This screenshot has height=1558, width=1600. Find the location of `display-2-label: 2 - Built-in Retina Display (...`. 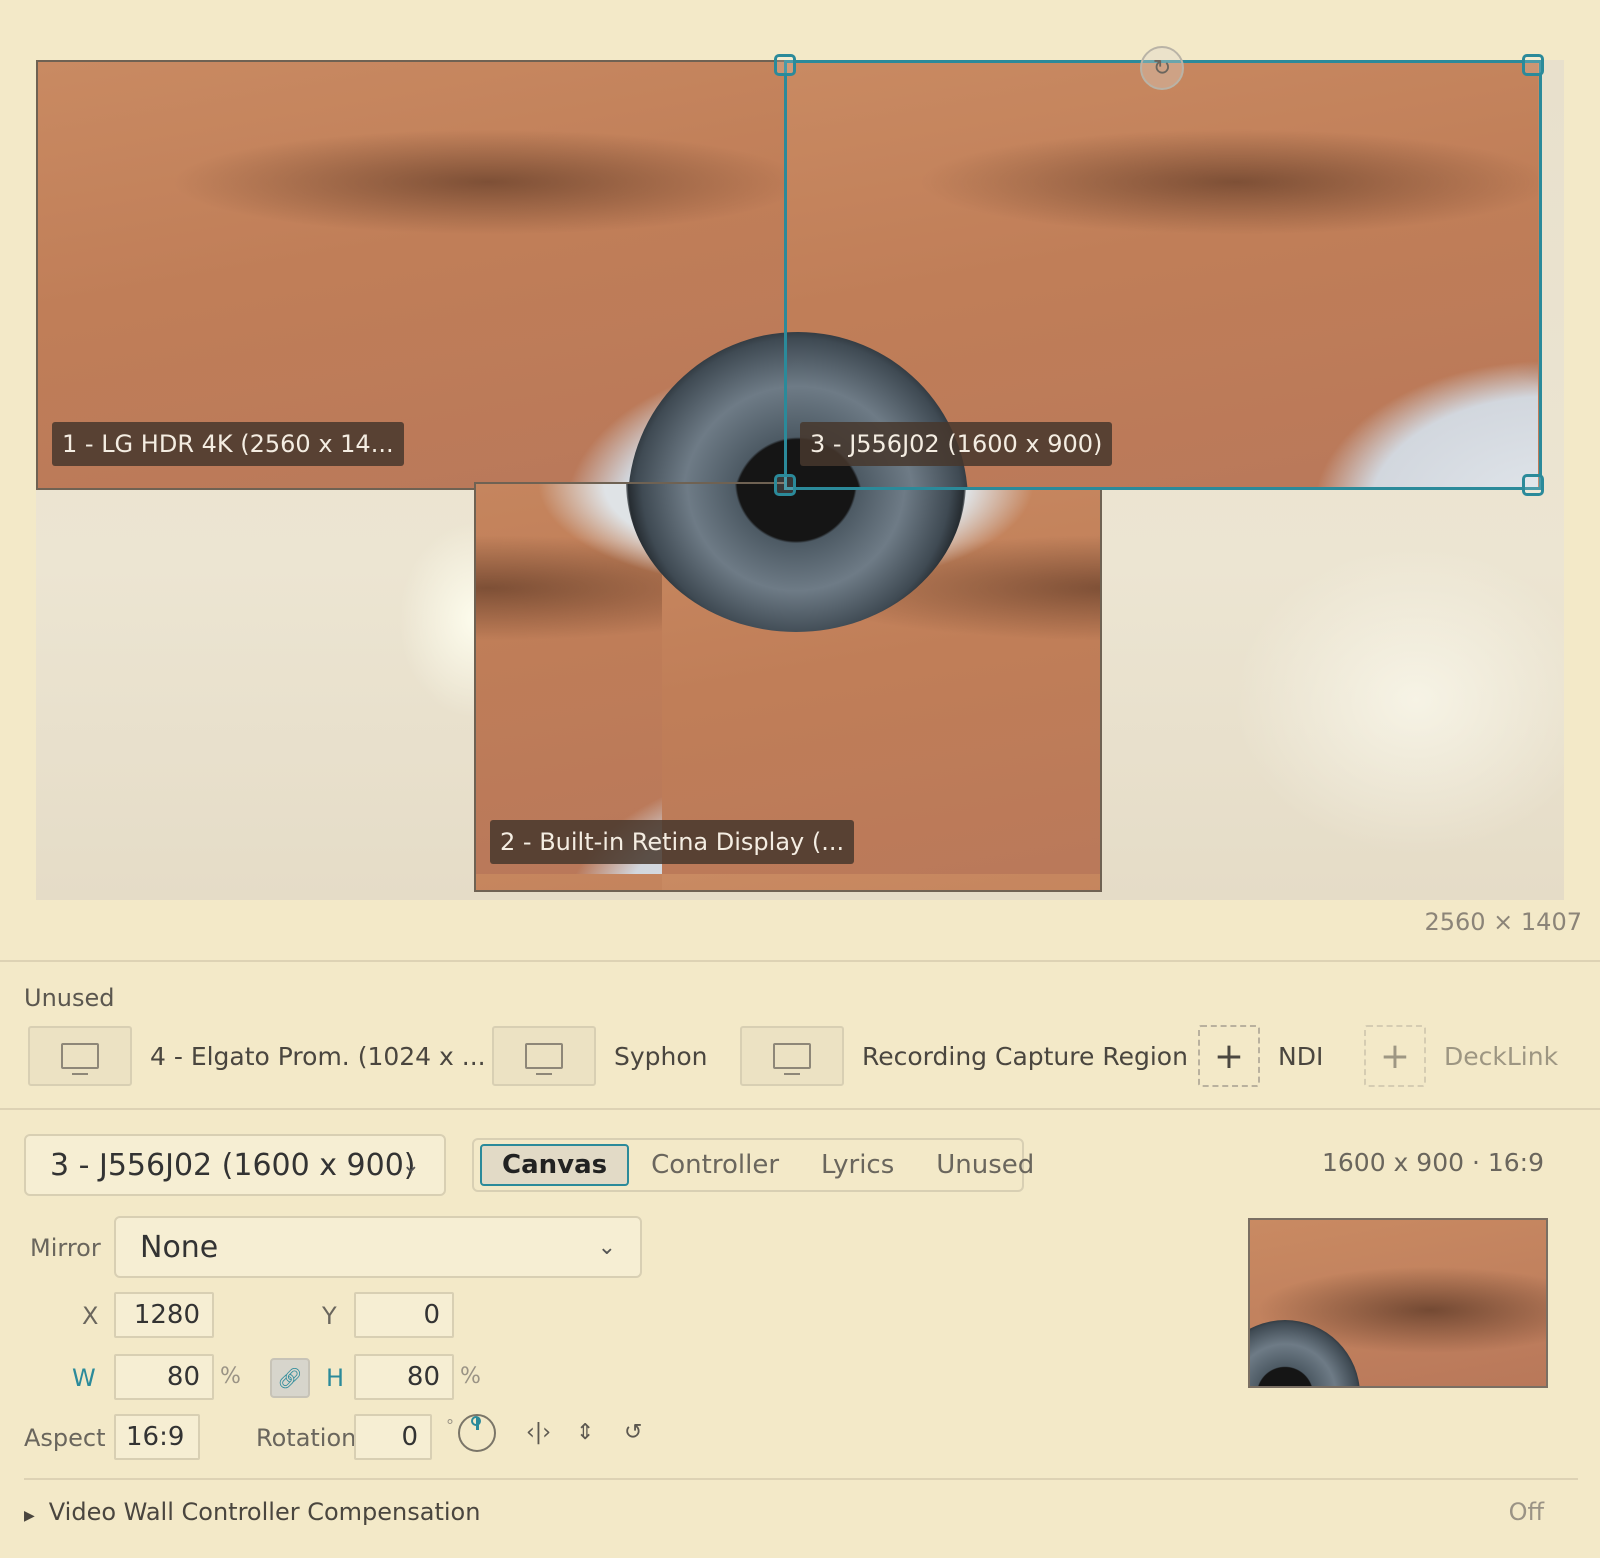

display-2-label: 2 - Built-in Retina Display (... is located at coordinates (672, 842).